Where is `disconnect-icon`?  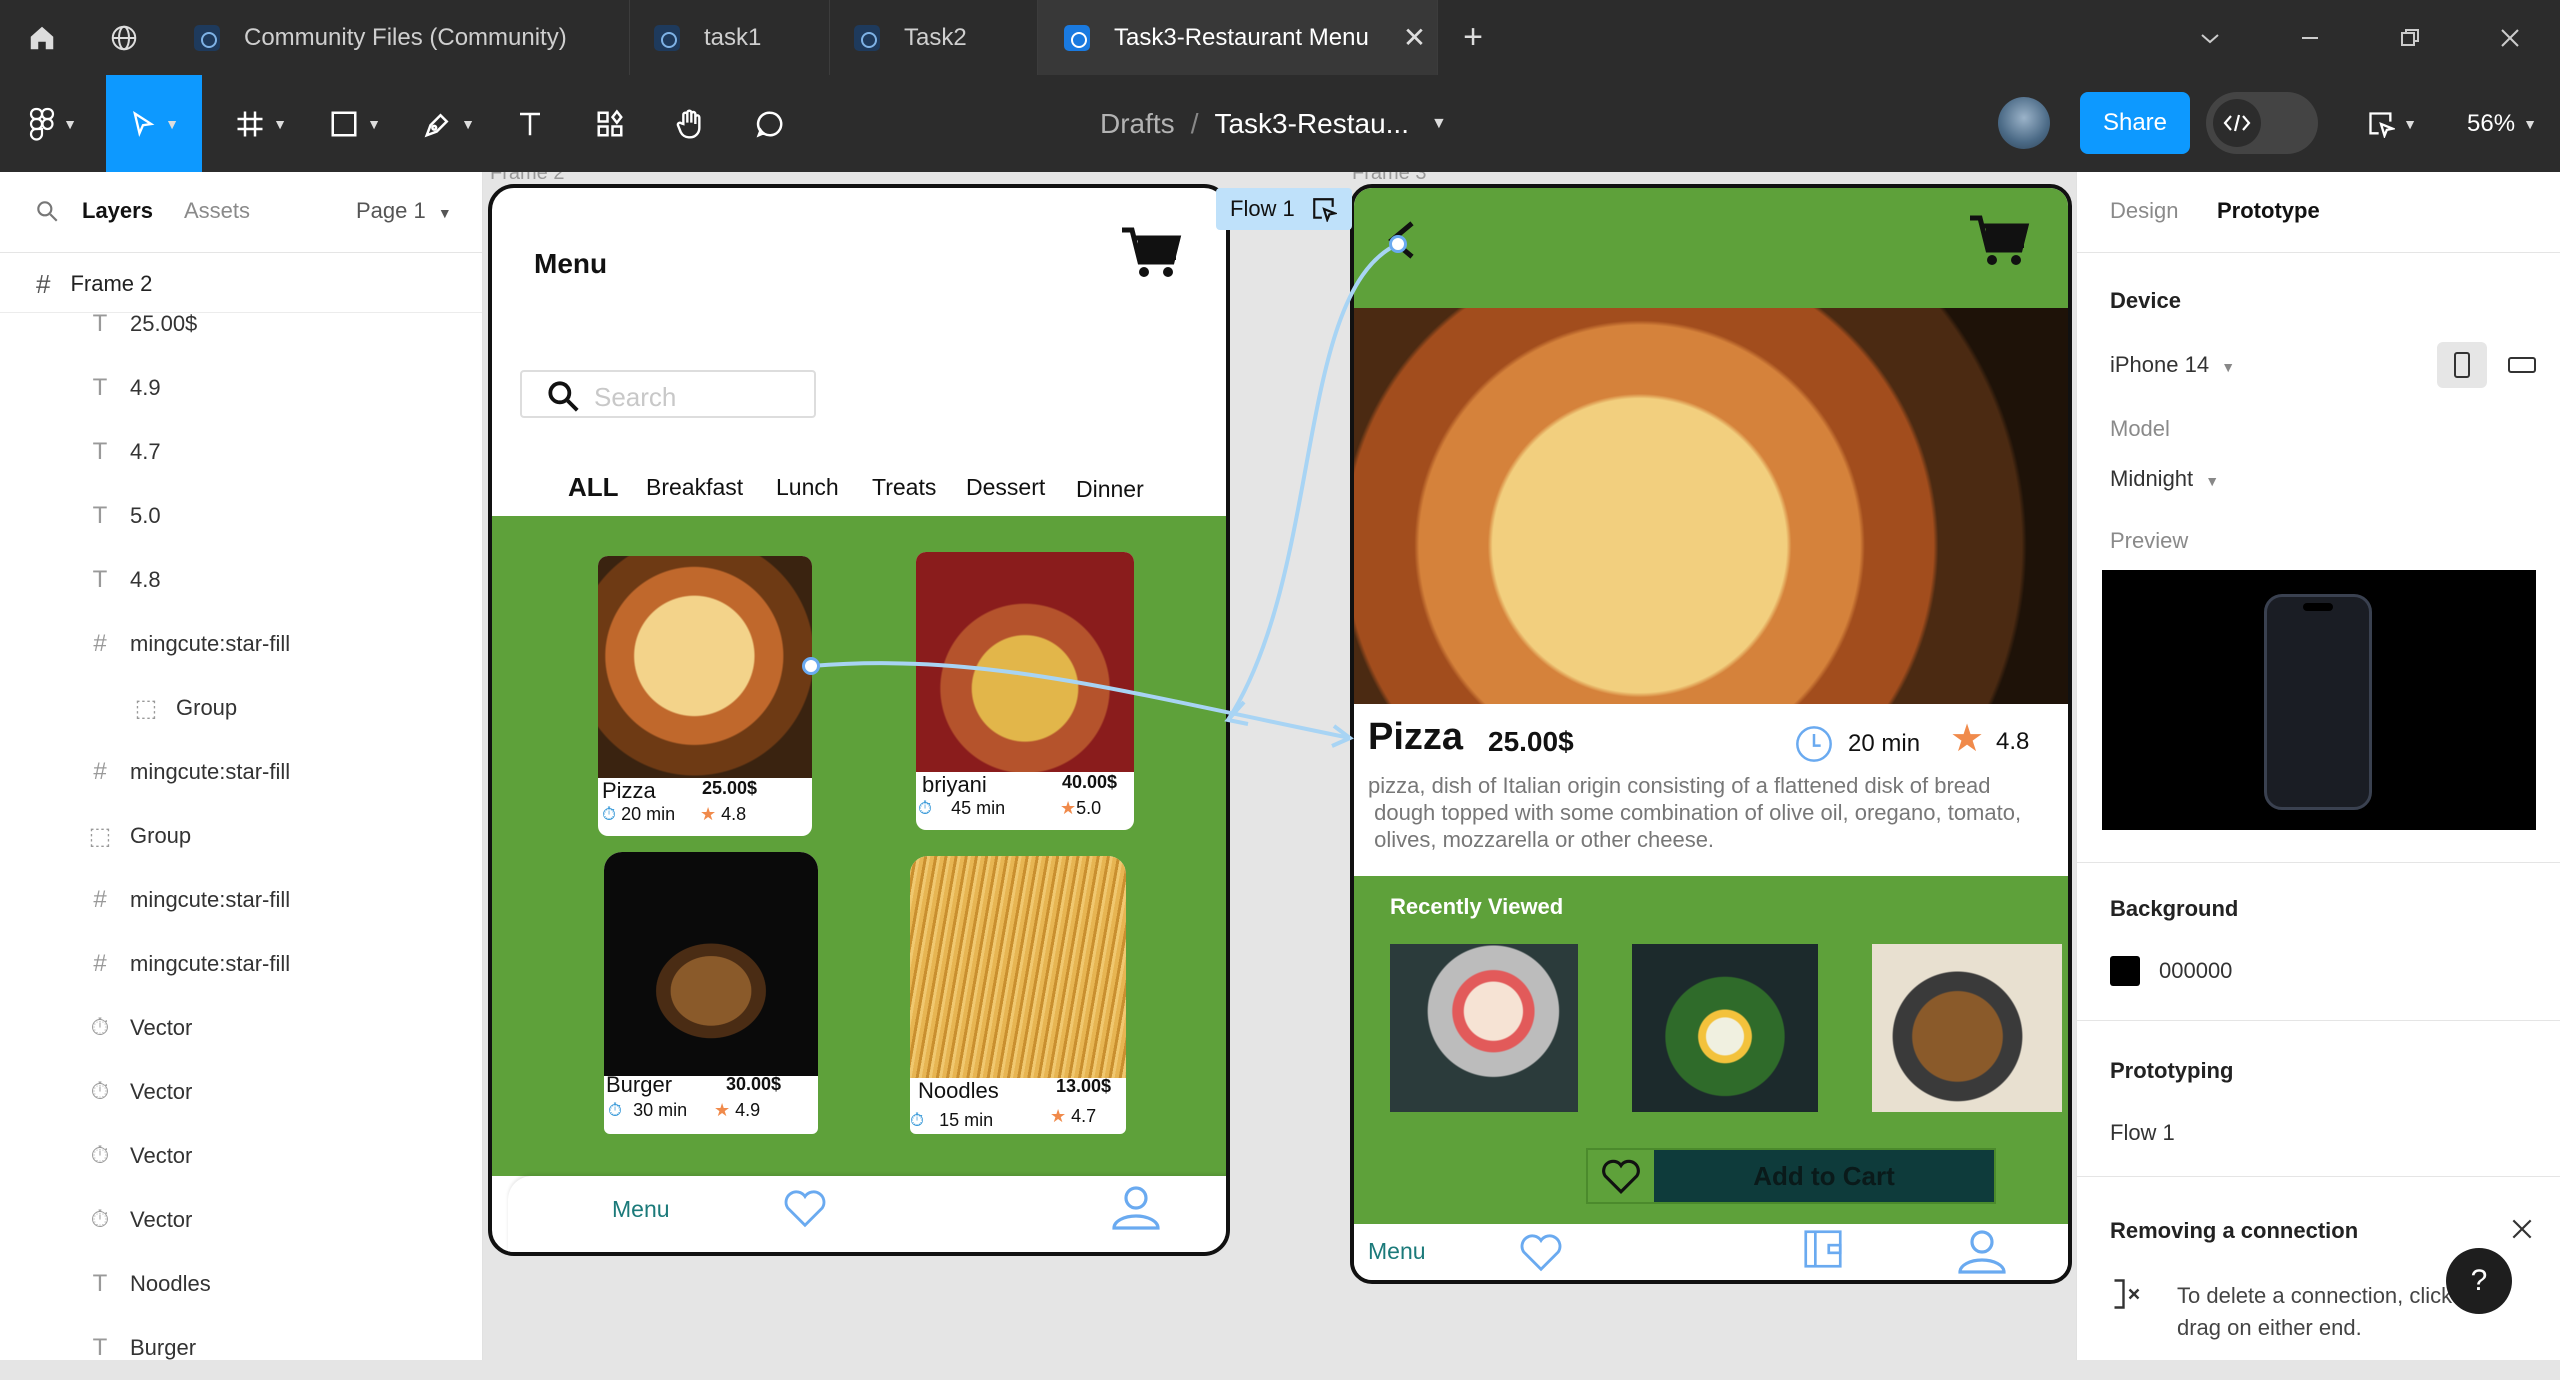
disconnect-icon is located at coordinates (2127, 1294).